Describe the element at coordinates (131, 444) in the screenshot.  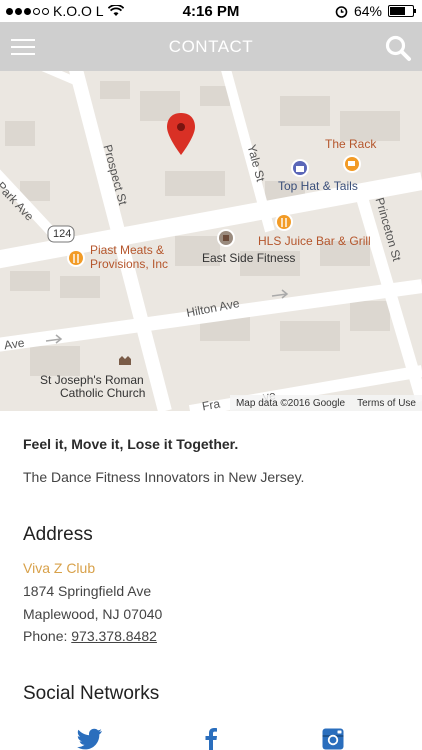
I see `tagline: Feel it, Move it, Lose it Together.` at that location.